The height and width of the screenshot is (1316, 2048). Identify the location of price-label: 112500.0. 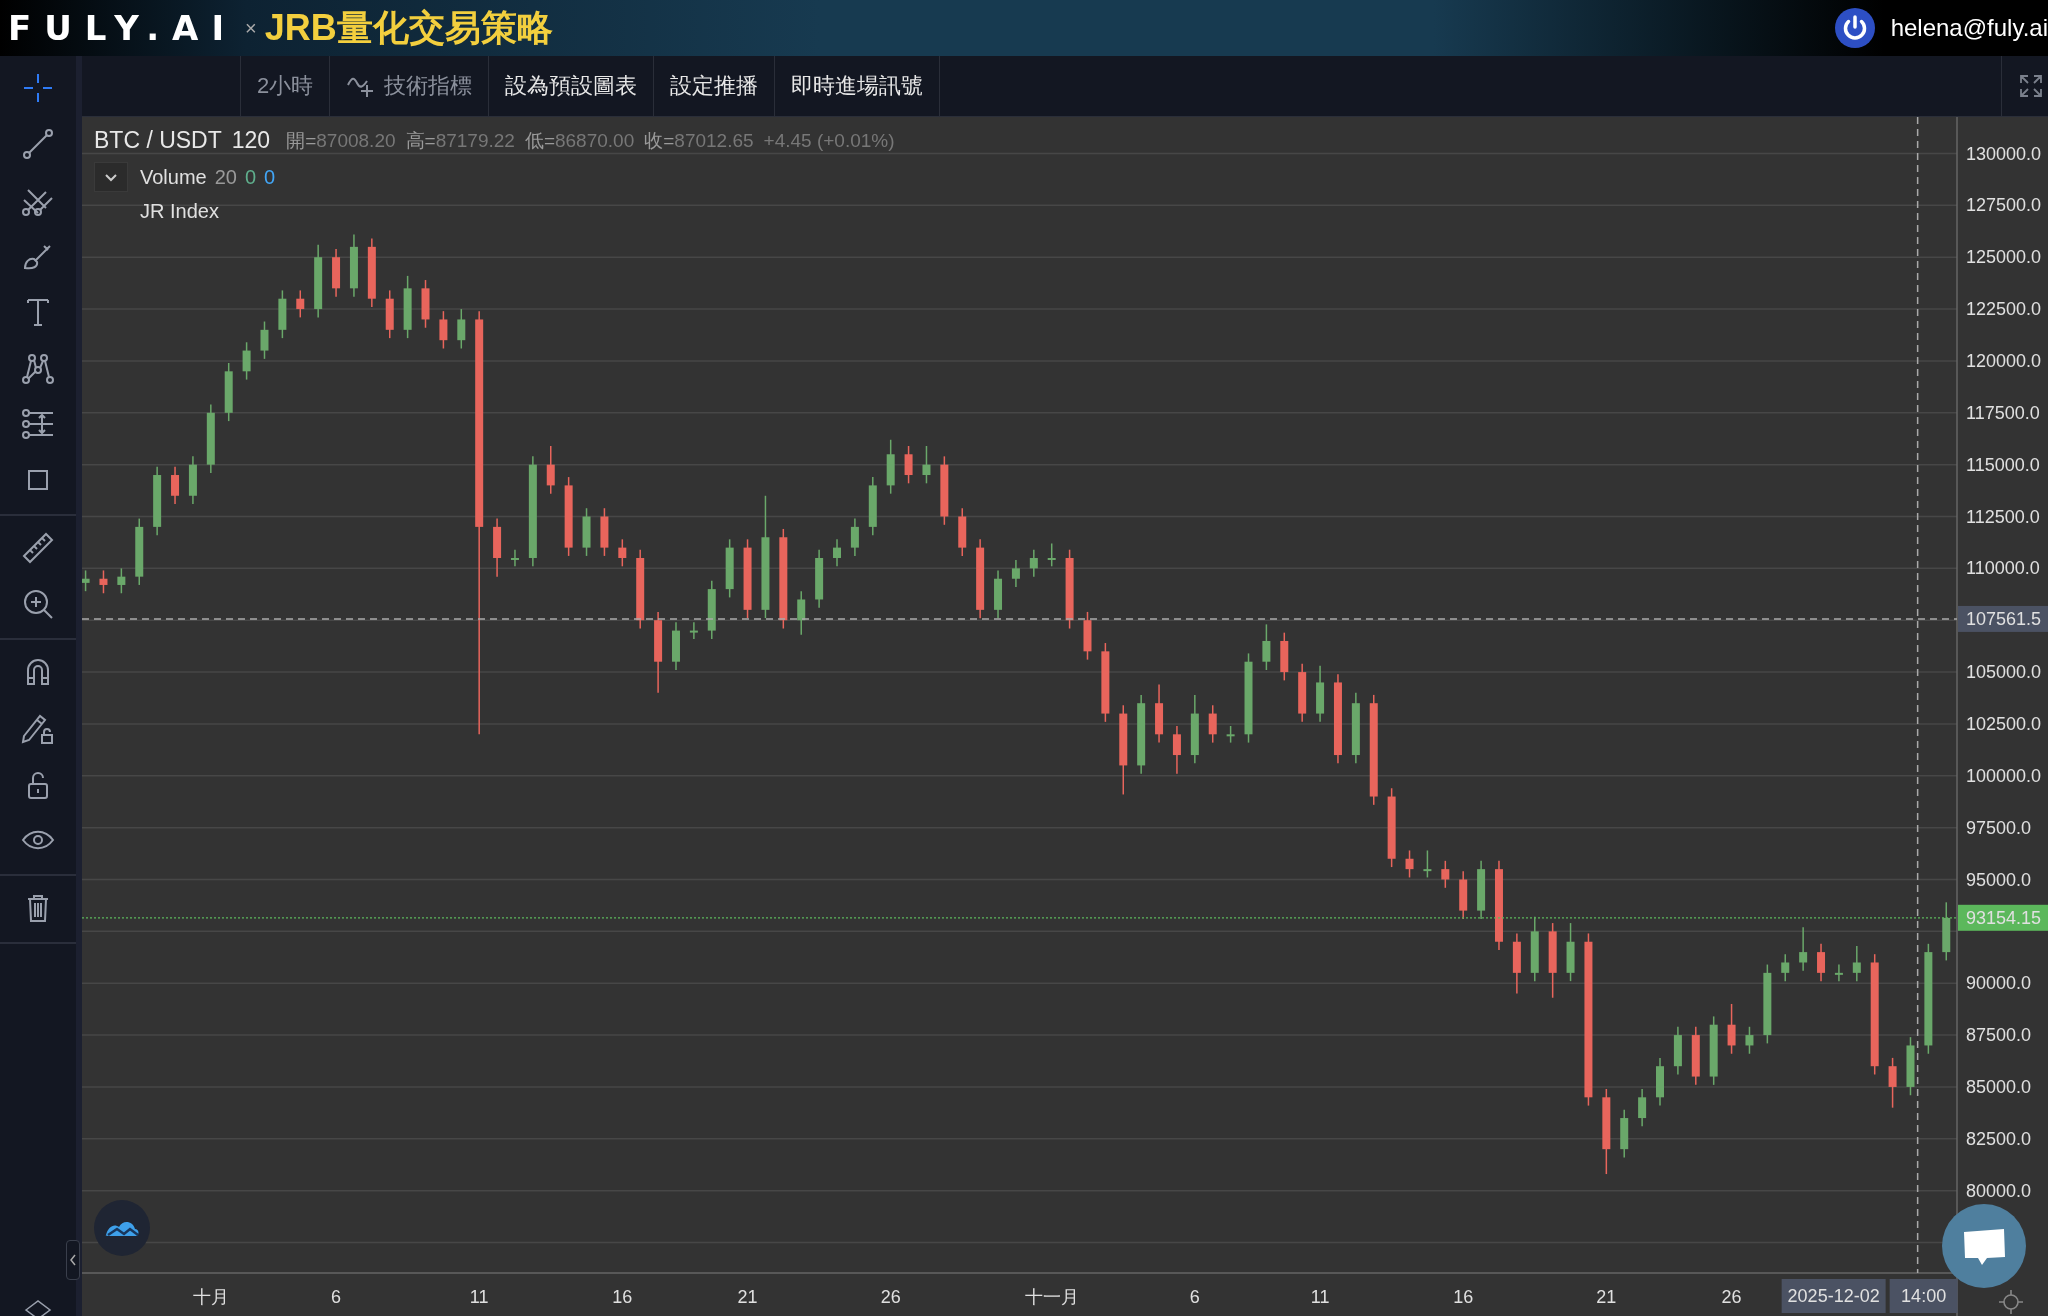
(2003, 516).